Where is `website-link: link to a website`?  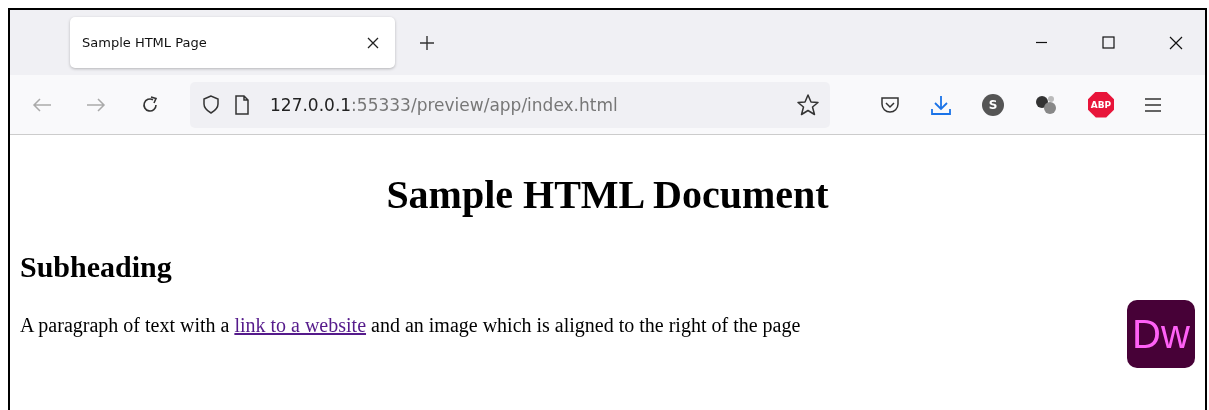 website-link: link to a website is located at coordinates (300, 325).